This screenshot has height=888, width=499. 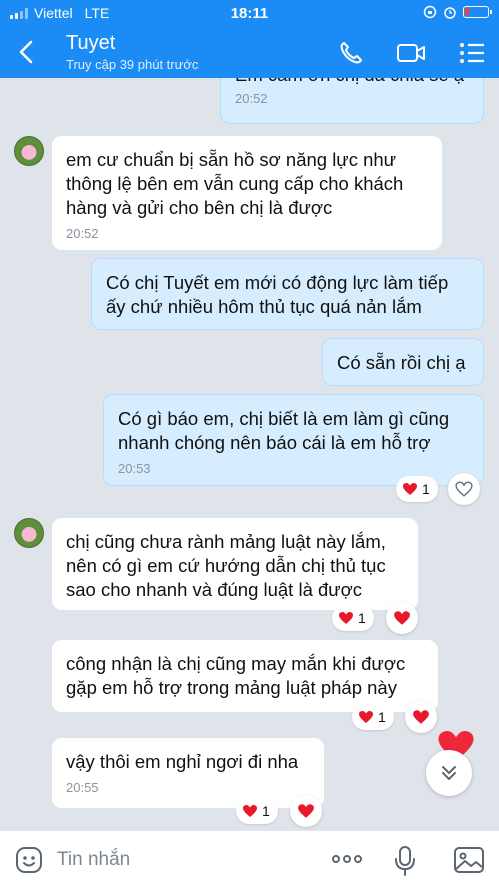 I want to click on message-input: Tin nhắn, so click(x=93, y=860).